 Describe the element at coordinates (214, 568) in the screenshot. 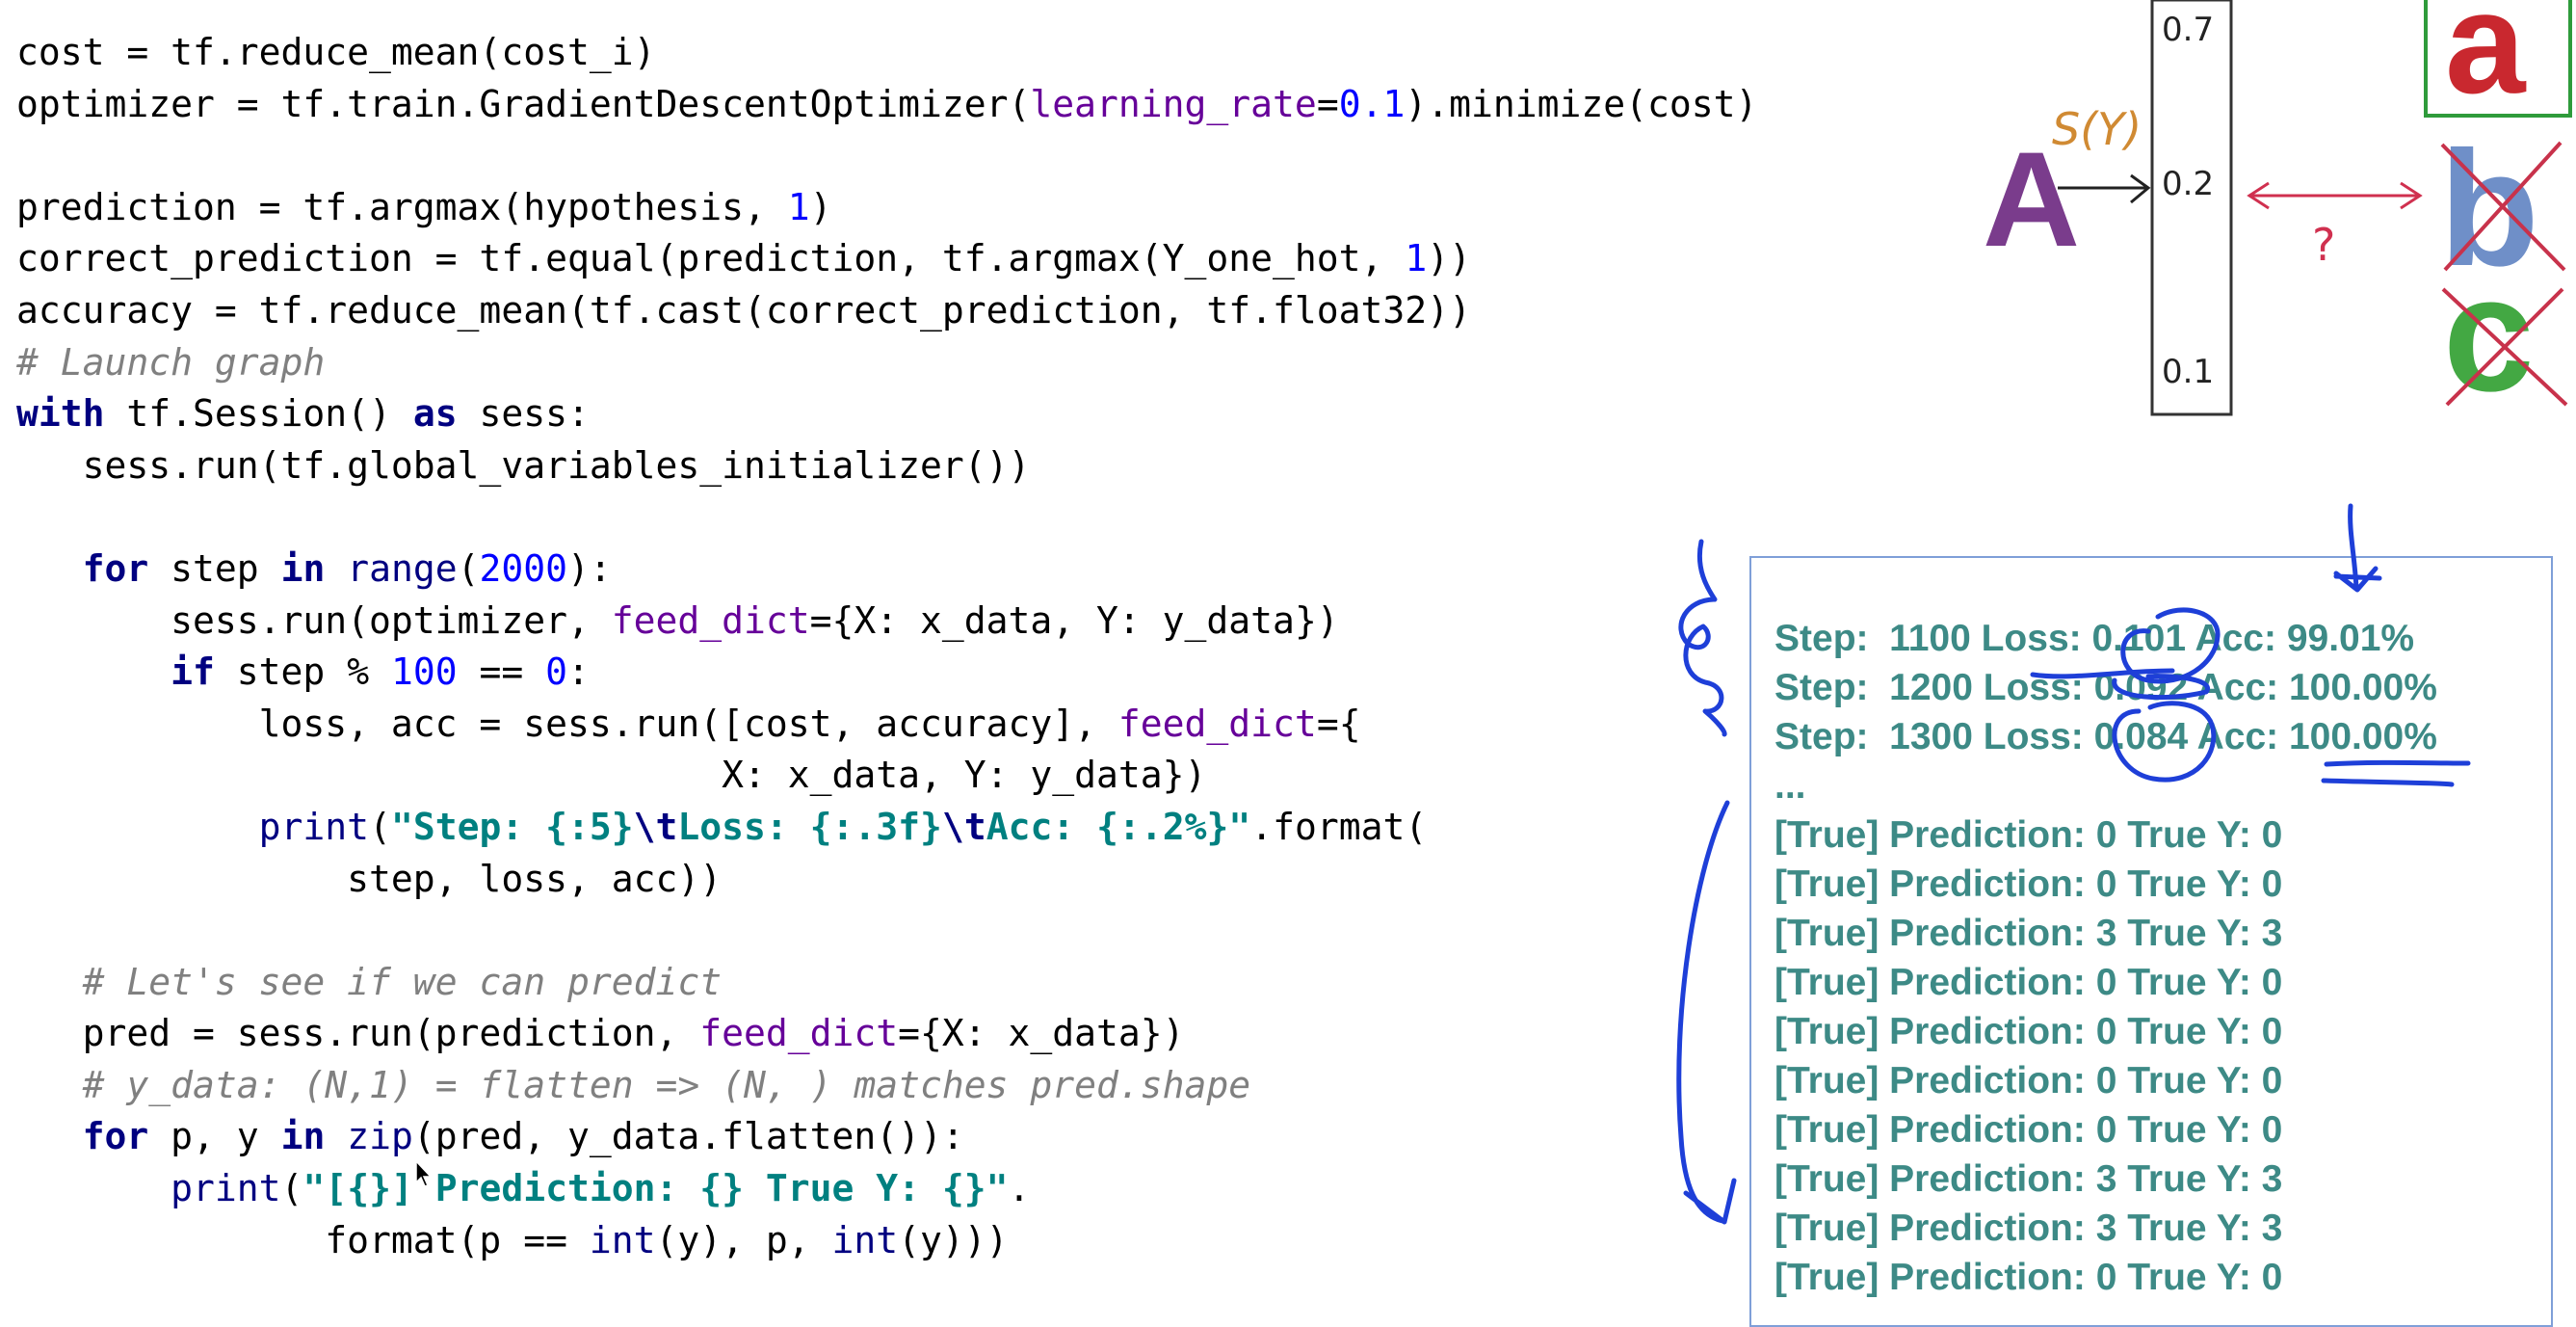

I see `code-token: step` at that location.